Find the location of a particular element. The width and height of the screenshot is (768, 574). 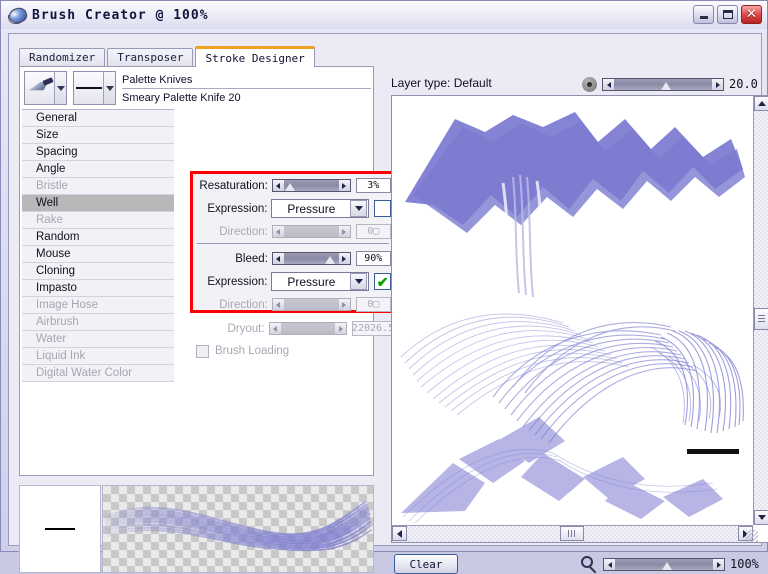

canvas-vertical-scrollbar is located at coordinates (760, 310).